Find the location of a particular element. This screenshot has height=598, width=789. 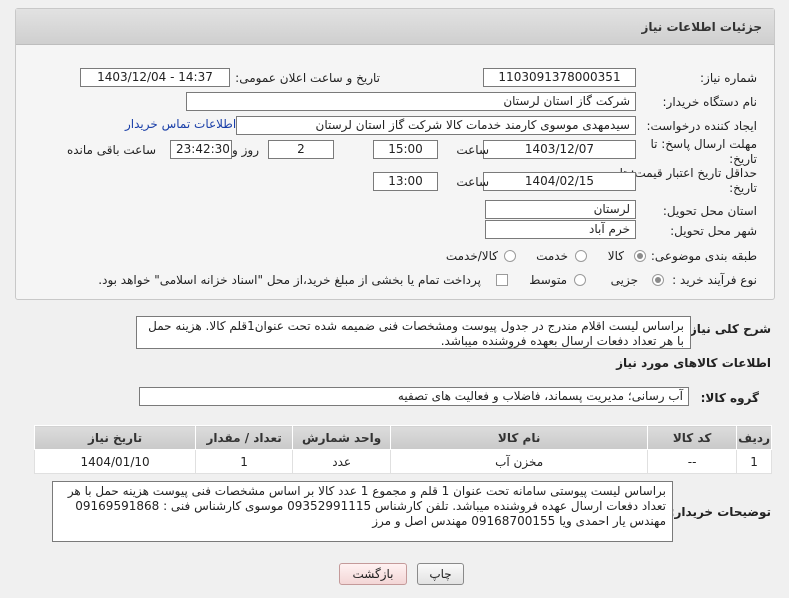

buyer-org-field: شرکت گاز استان لرستان is located at coordinates (411, 101).